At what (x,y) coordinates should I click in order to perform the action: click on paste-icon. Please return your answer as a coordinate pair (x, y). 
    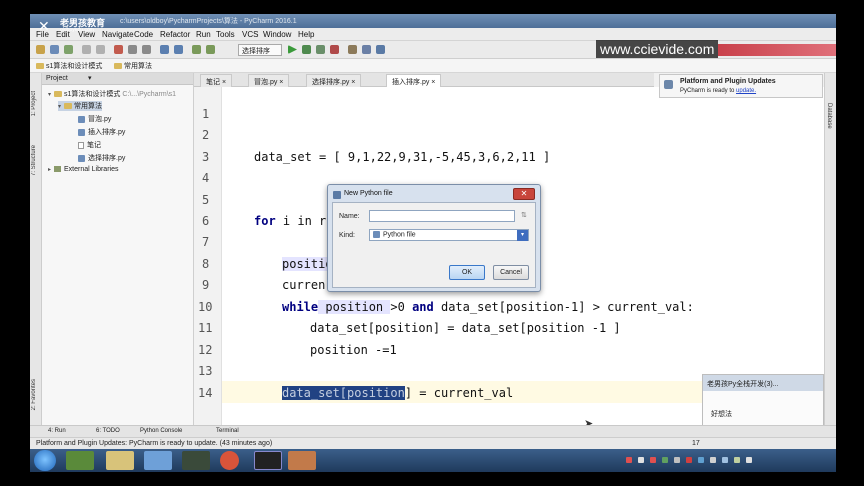
    Looking at the image, I should click on (146, 49).